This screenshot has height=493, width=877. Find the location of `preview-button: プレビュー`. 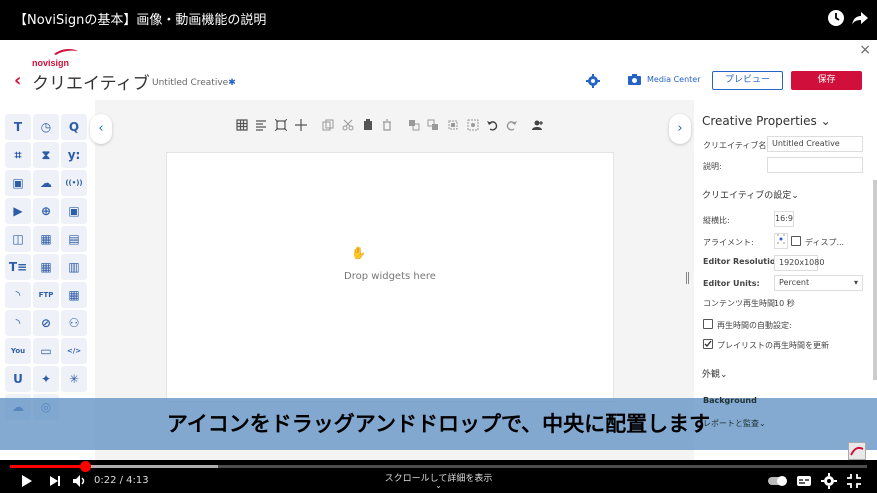

preview-button: プレビュー is located at coordinates (747, 80).